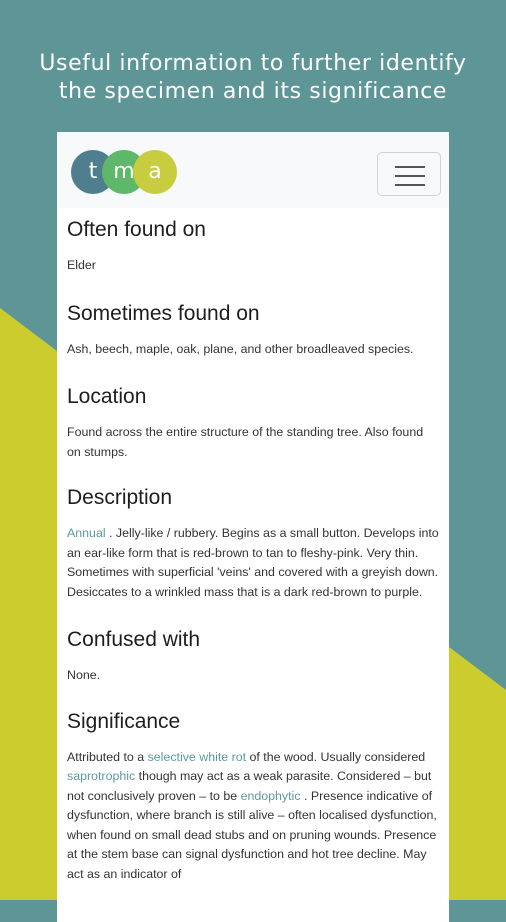  I want to click on saprotrophic-link: saprotrophic, so click(101, 776).